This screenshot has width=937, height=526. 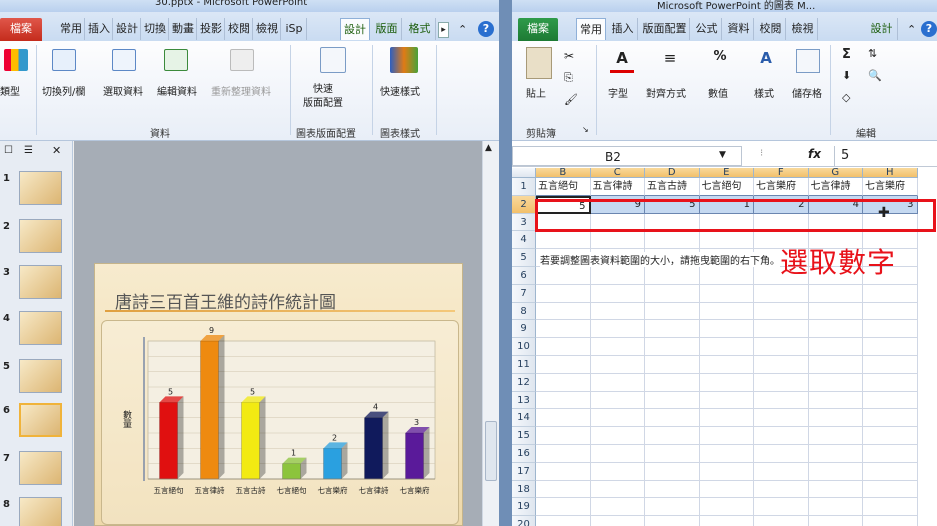 What do you see at coordinates (803, 29) in the screenshot?
I see `xl-tab-view: 檢視` at bounding box center [803, 29].